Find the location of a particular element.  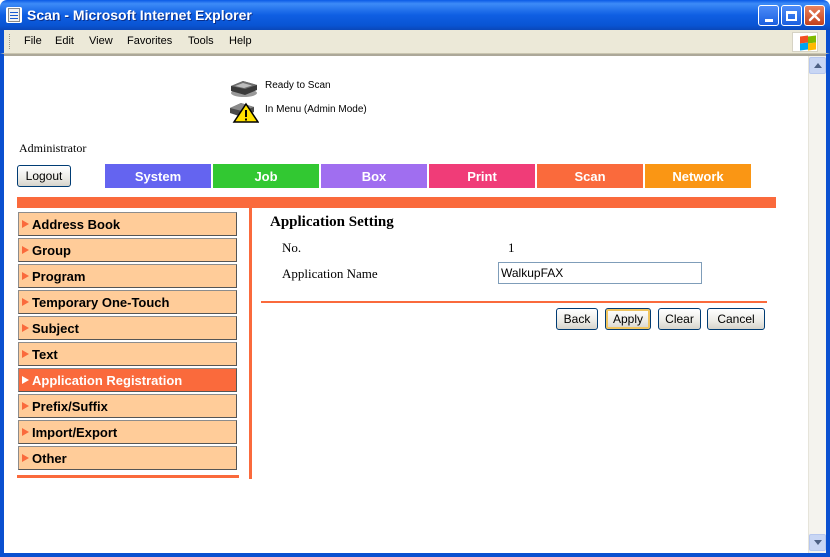

window-frame-left is located at coordinates (2, 305).